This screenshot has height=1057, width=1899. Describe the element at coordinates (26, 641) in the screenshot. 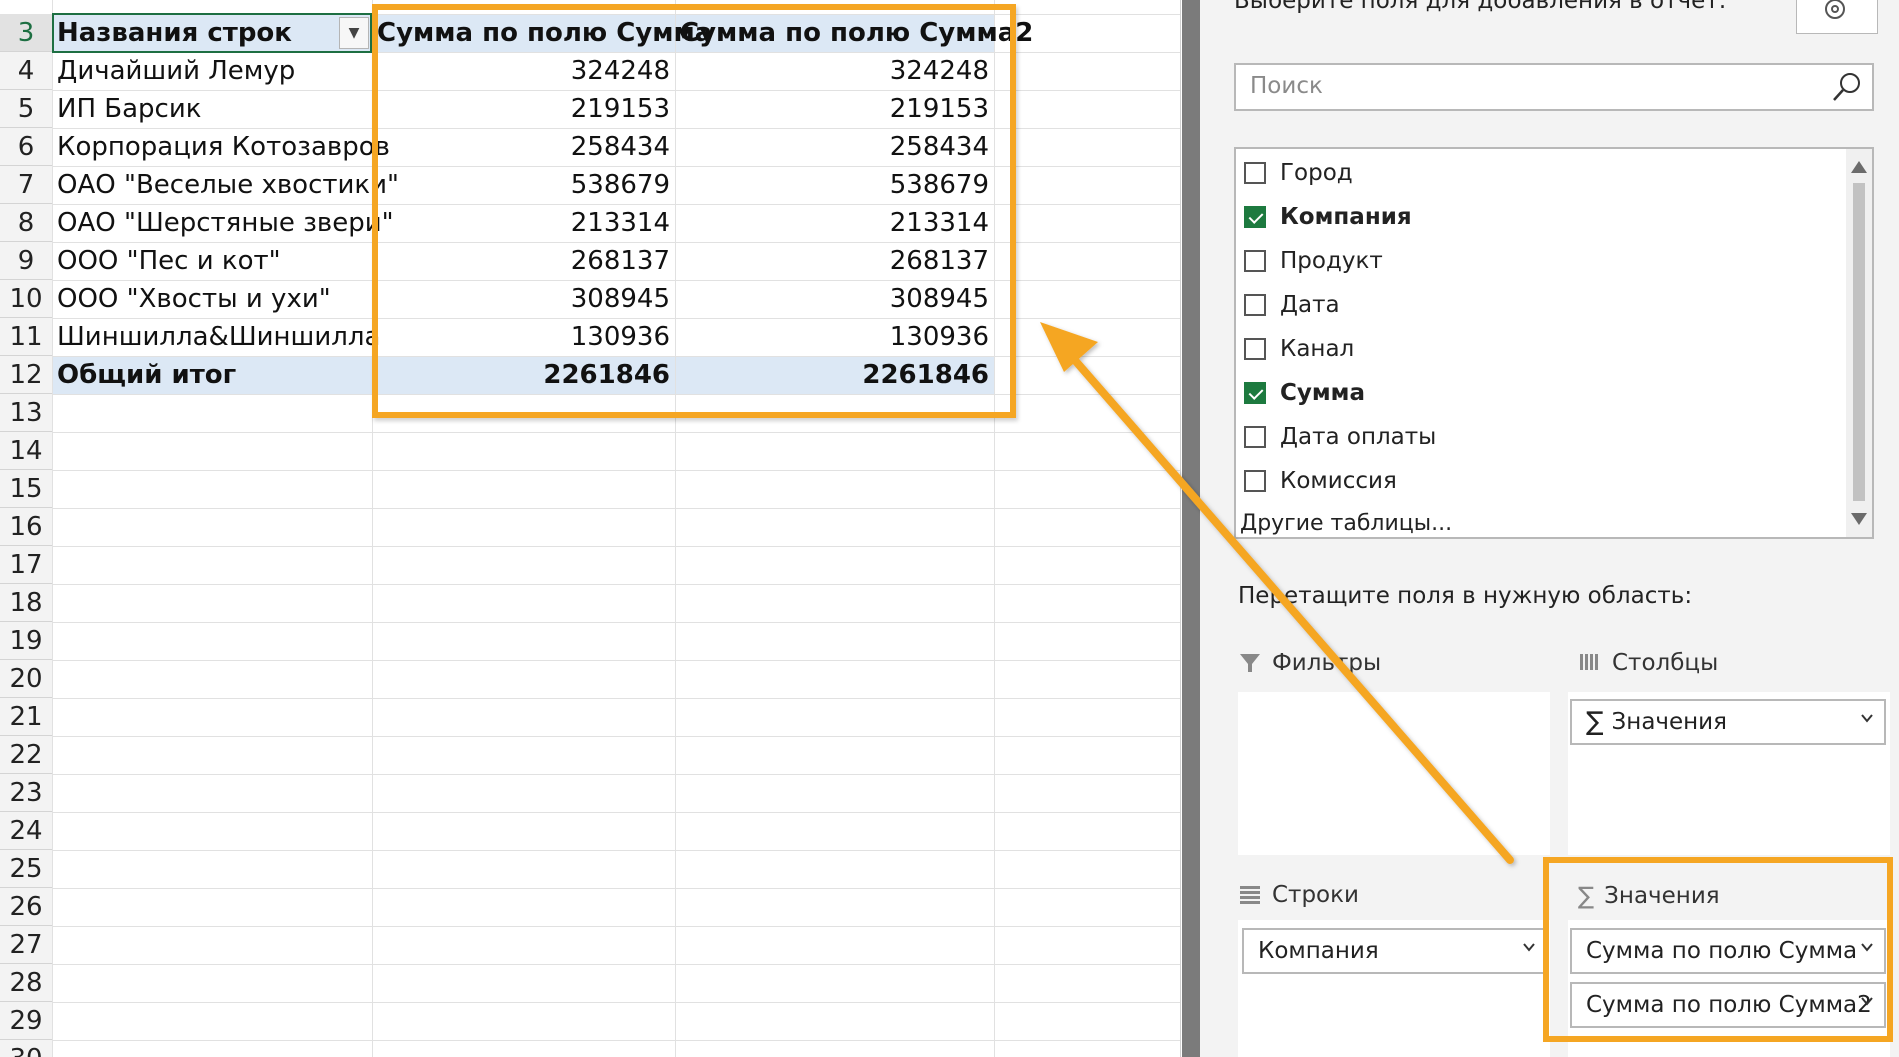

I see `row-number: 19` at that location.